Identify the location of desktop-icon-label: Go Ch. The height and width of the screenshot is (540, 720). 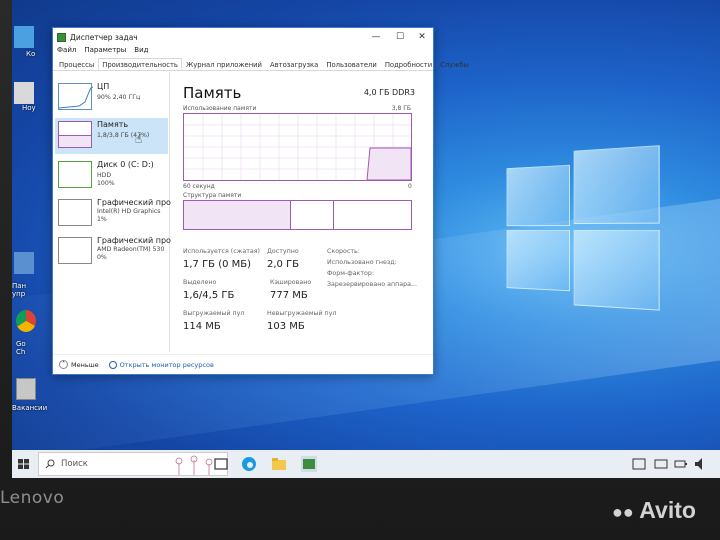
(25, 348).